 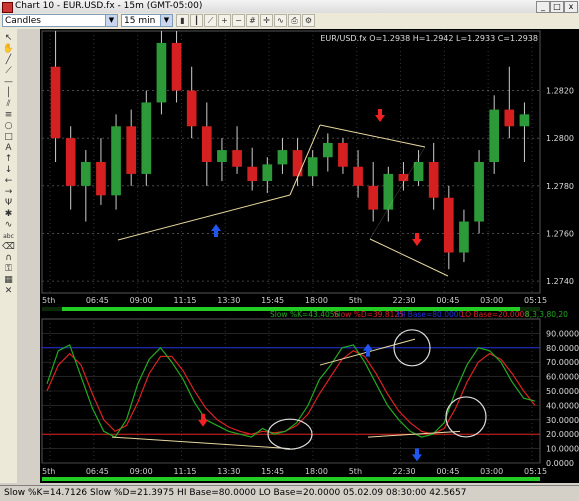 What do you see at coordinates (8, 159) in the screenshot?
I see `arrow-up-tool-icon: ↑` at bounding box center [8, 159].